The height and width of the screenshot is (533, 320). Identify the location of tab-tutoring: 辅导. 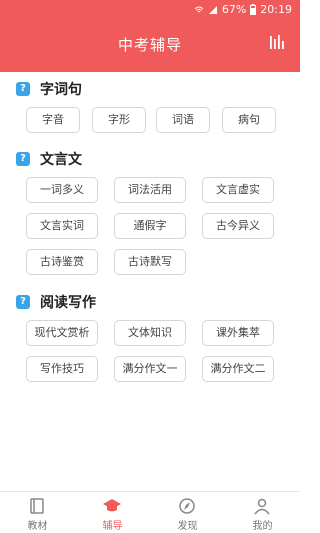
(112, 512).